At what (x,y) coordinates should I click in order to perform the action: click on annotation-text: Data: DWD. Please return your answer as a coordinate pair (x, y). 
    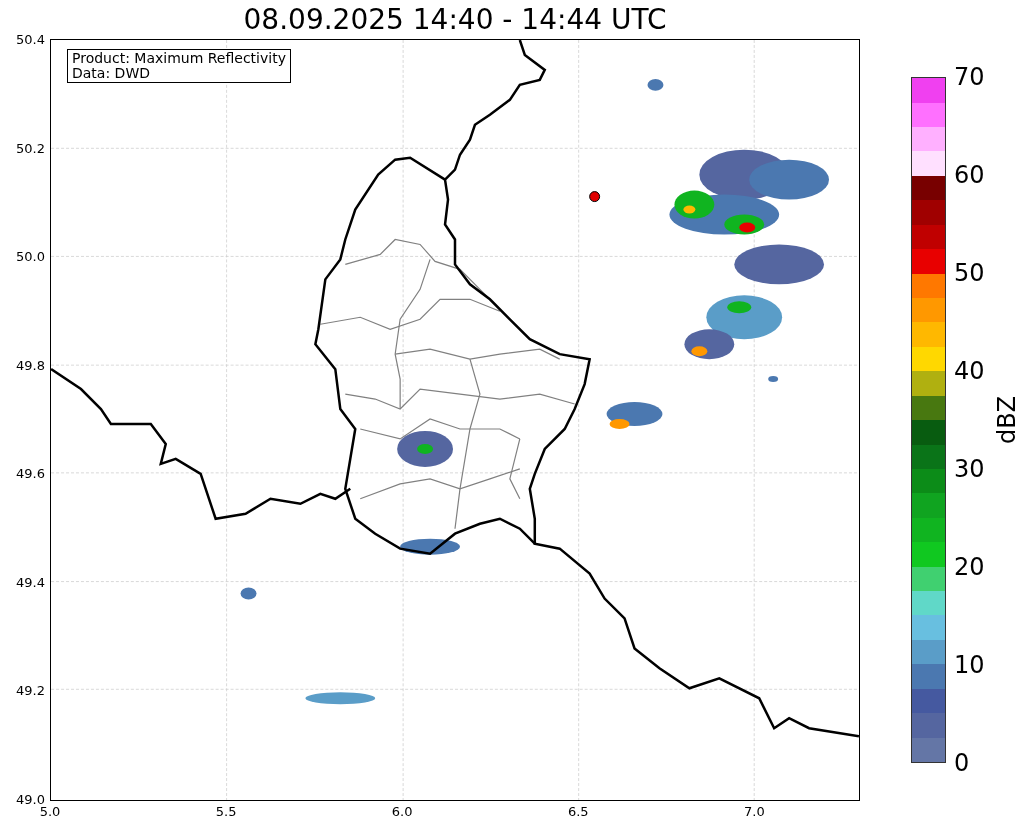
    Looking at the image, I should click on (111, 73).